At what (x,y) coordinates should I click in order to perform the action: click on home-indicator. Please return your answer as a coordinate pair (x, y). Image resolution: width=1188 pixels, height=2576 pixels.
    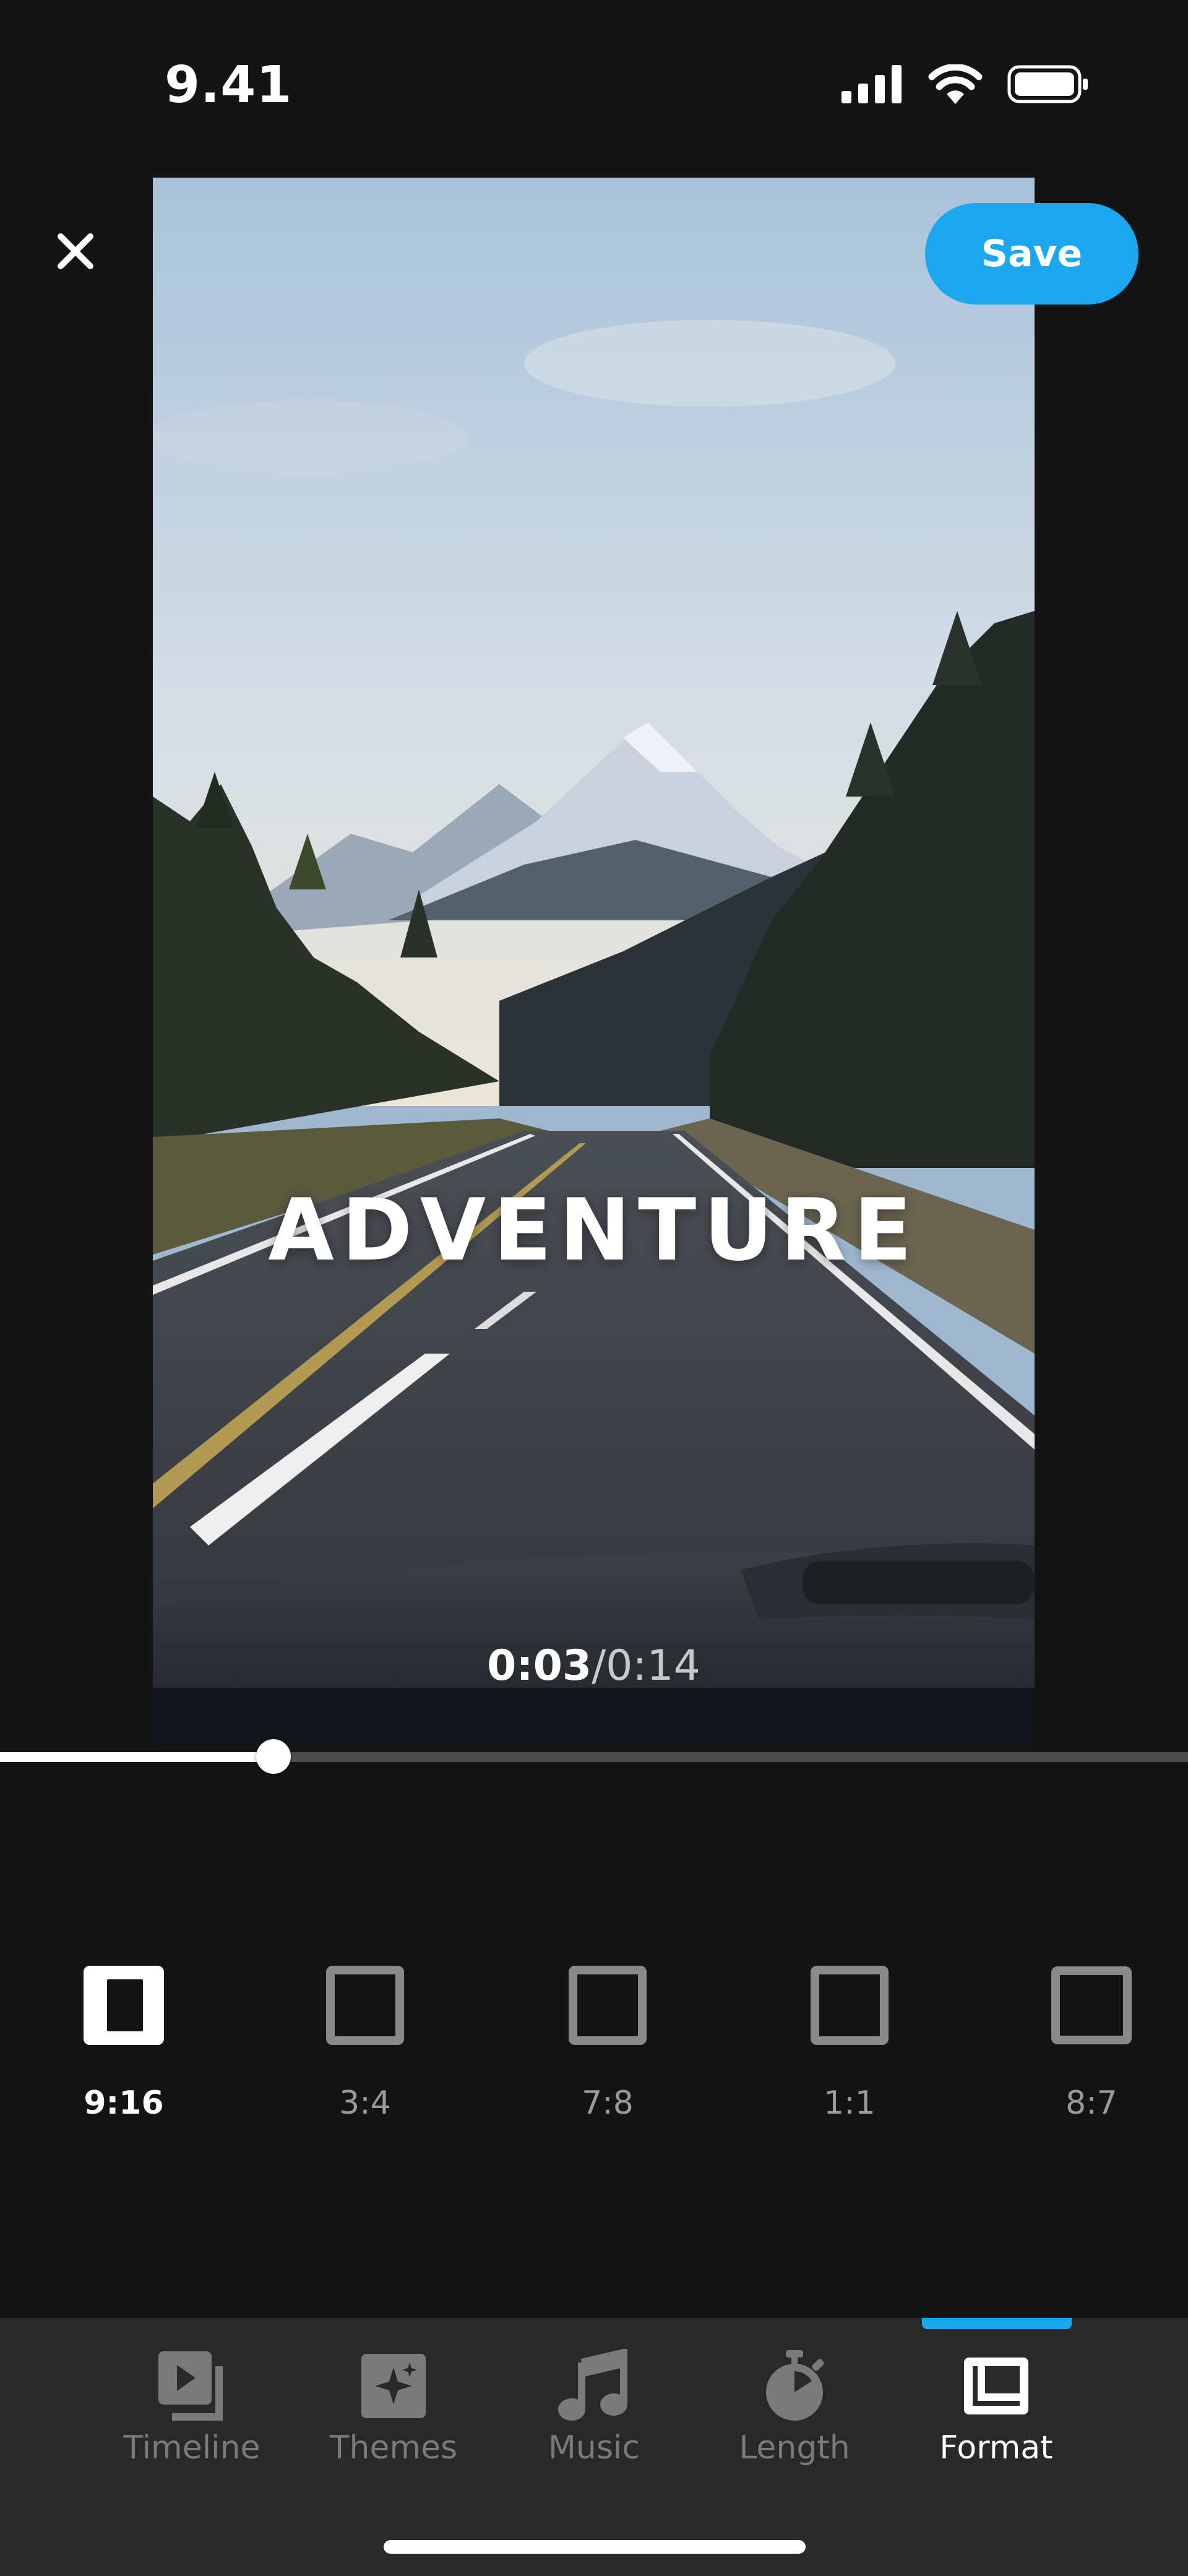
    Looking at the image, I should click on (595, 2547).